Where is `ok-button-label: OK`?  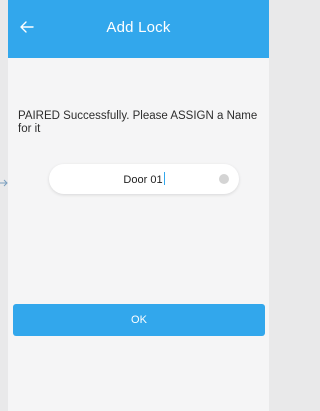 ok-button-label: OK is located at coordinates (139, 320).